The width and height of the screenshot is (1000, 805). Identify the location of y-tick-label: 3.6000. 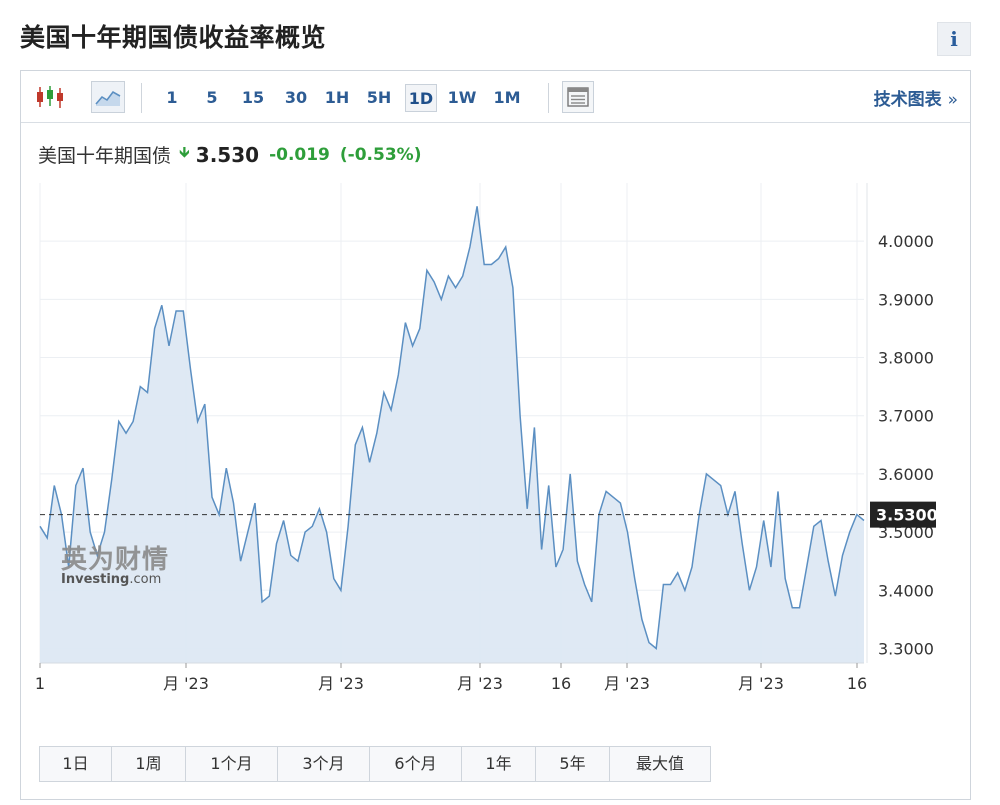
(906, 474).